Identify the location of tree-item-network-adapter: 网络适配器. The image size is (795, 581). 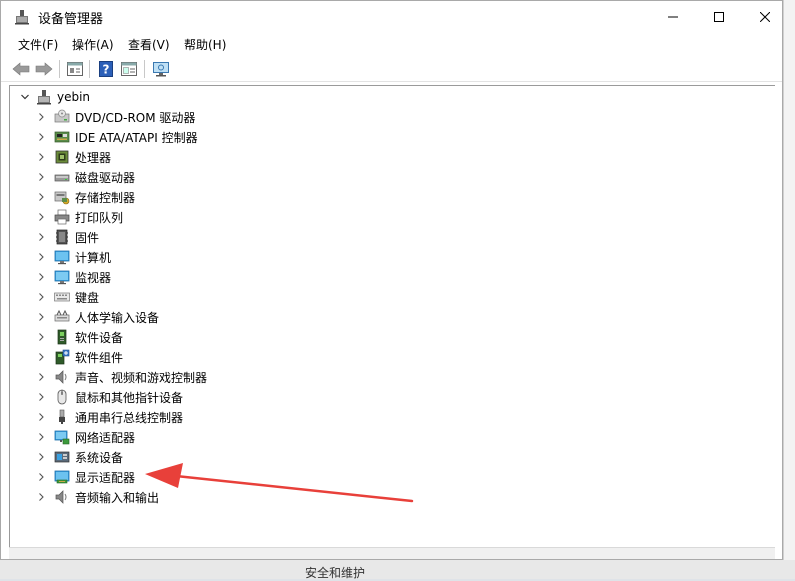
(84, 437).